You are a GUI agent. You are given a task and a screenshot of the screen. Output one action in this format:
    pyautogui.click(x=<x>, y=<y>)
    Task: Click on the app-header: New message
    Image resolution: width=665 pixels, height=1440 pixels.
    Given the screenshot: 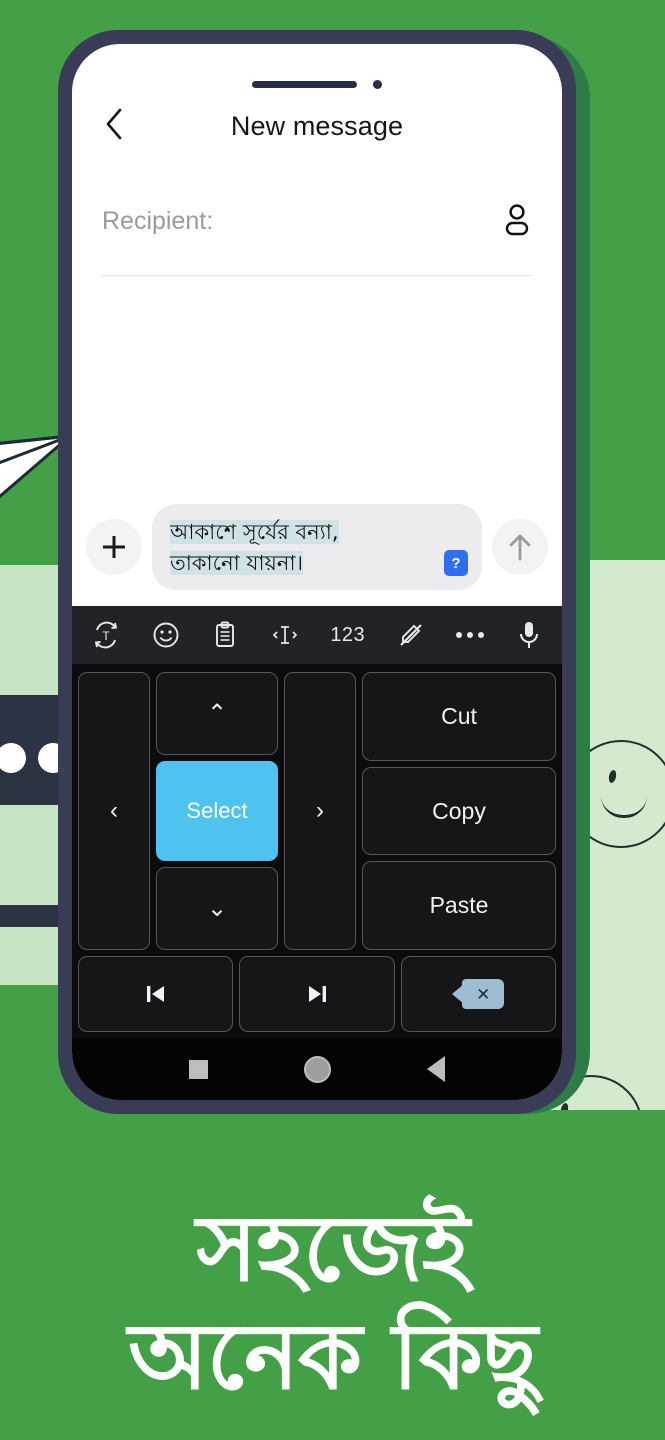 What is the action you would take?
    pyautogui.click(x=317, y=99)
    